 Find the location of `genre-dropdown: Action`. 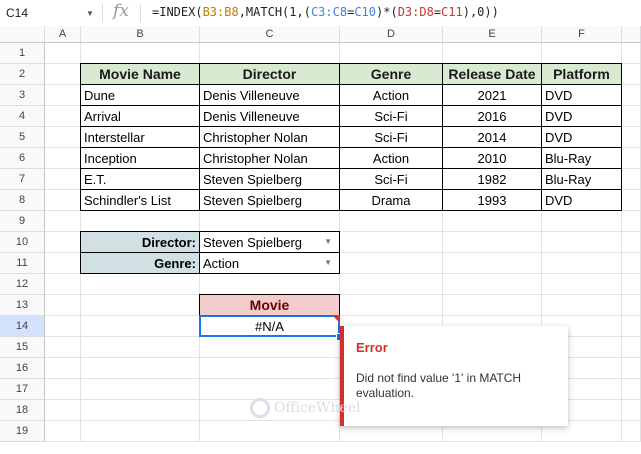

genre-dropdown: Action is located at coordinates (269, 263).